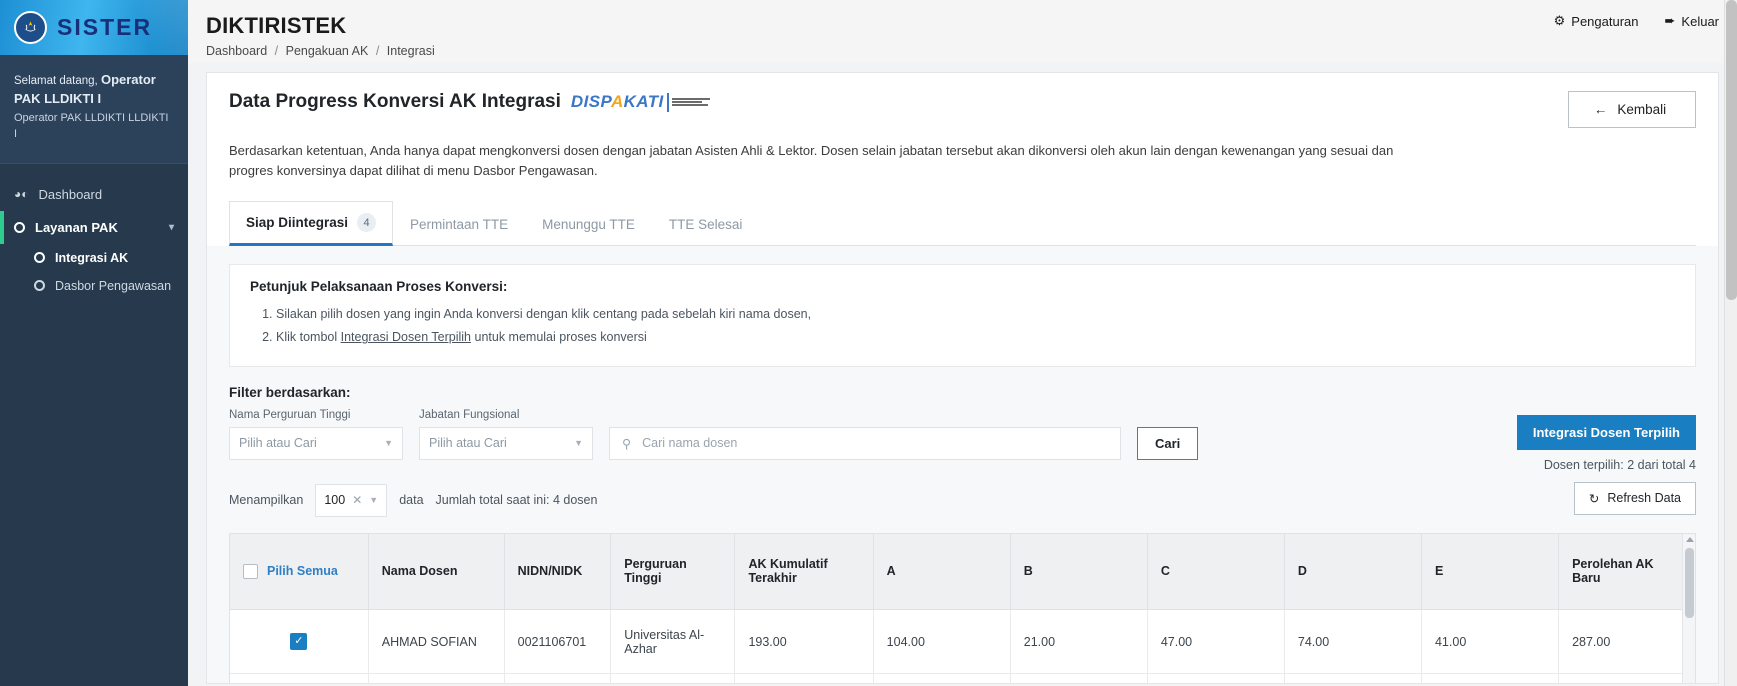 The height and width of the screenshot is (686, 1737). I want to click on cell-nama-dosen, so click(436, 678).